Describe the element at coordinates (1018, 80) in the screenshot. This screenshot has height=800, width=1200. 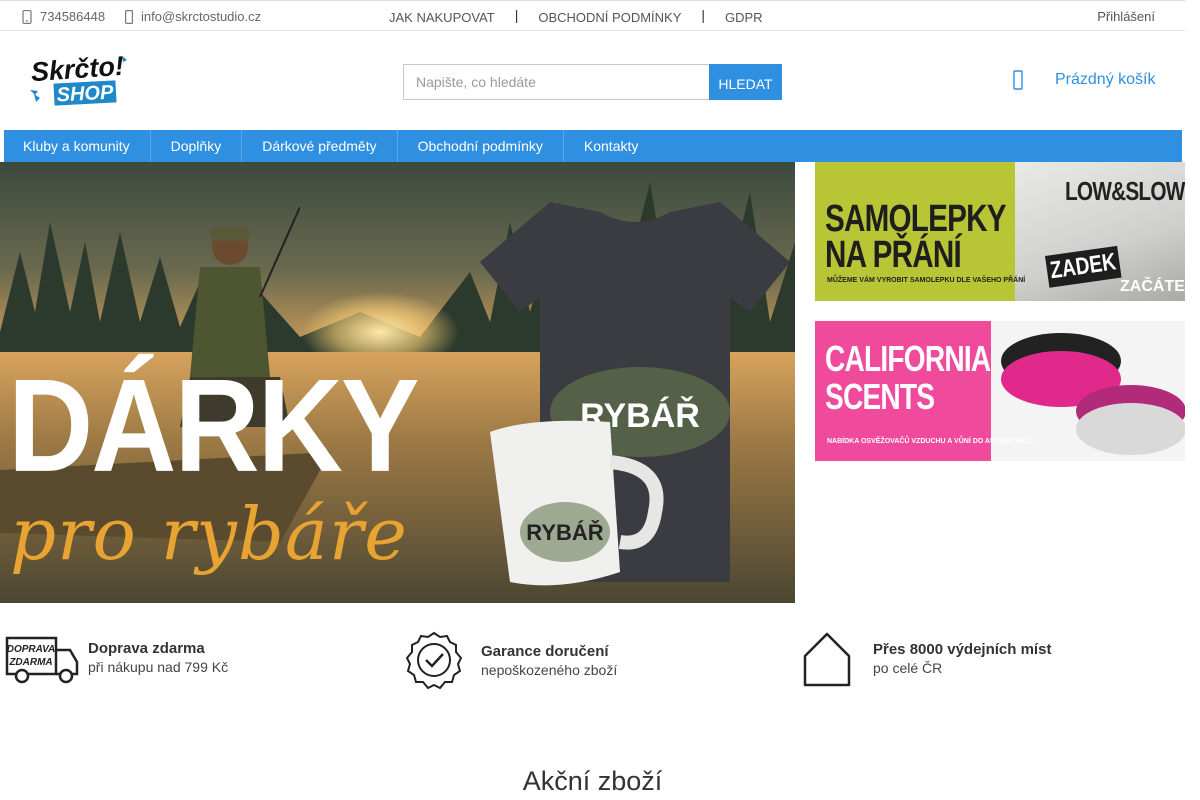
I see `cart-icon` at that location.